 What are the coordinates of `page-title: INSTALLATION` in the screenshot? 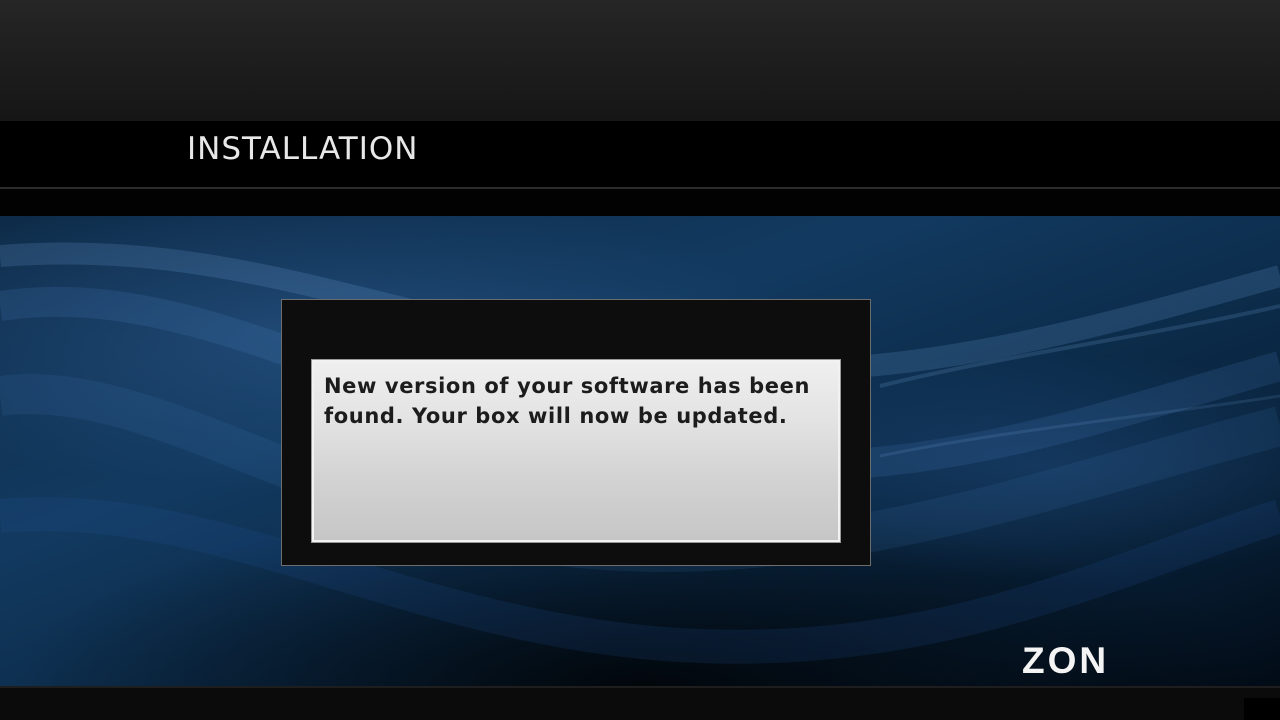 It's located at (303, 149).